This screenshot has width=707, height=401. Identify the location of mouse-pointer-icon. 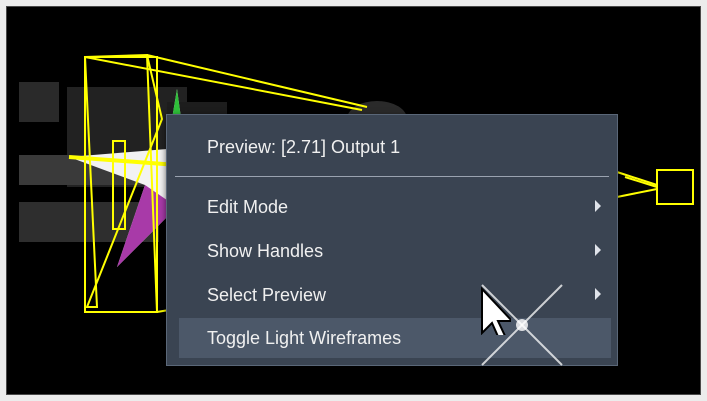
(496, 310).